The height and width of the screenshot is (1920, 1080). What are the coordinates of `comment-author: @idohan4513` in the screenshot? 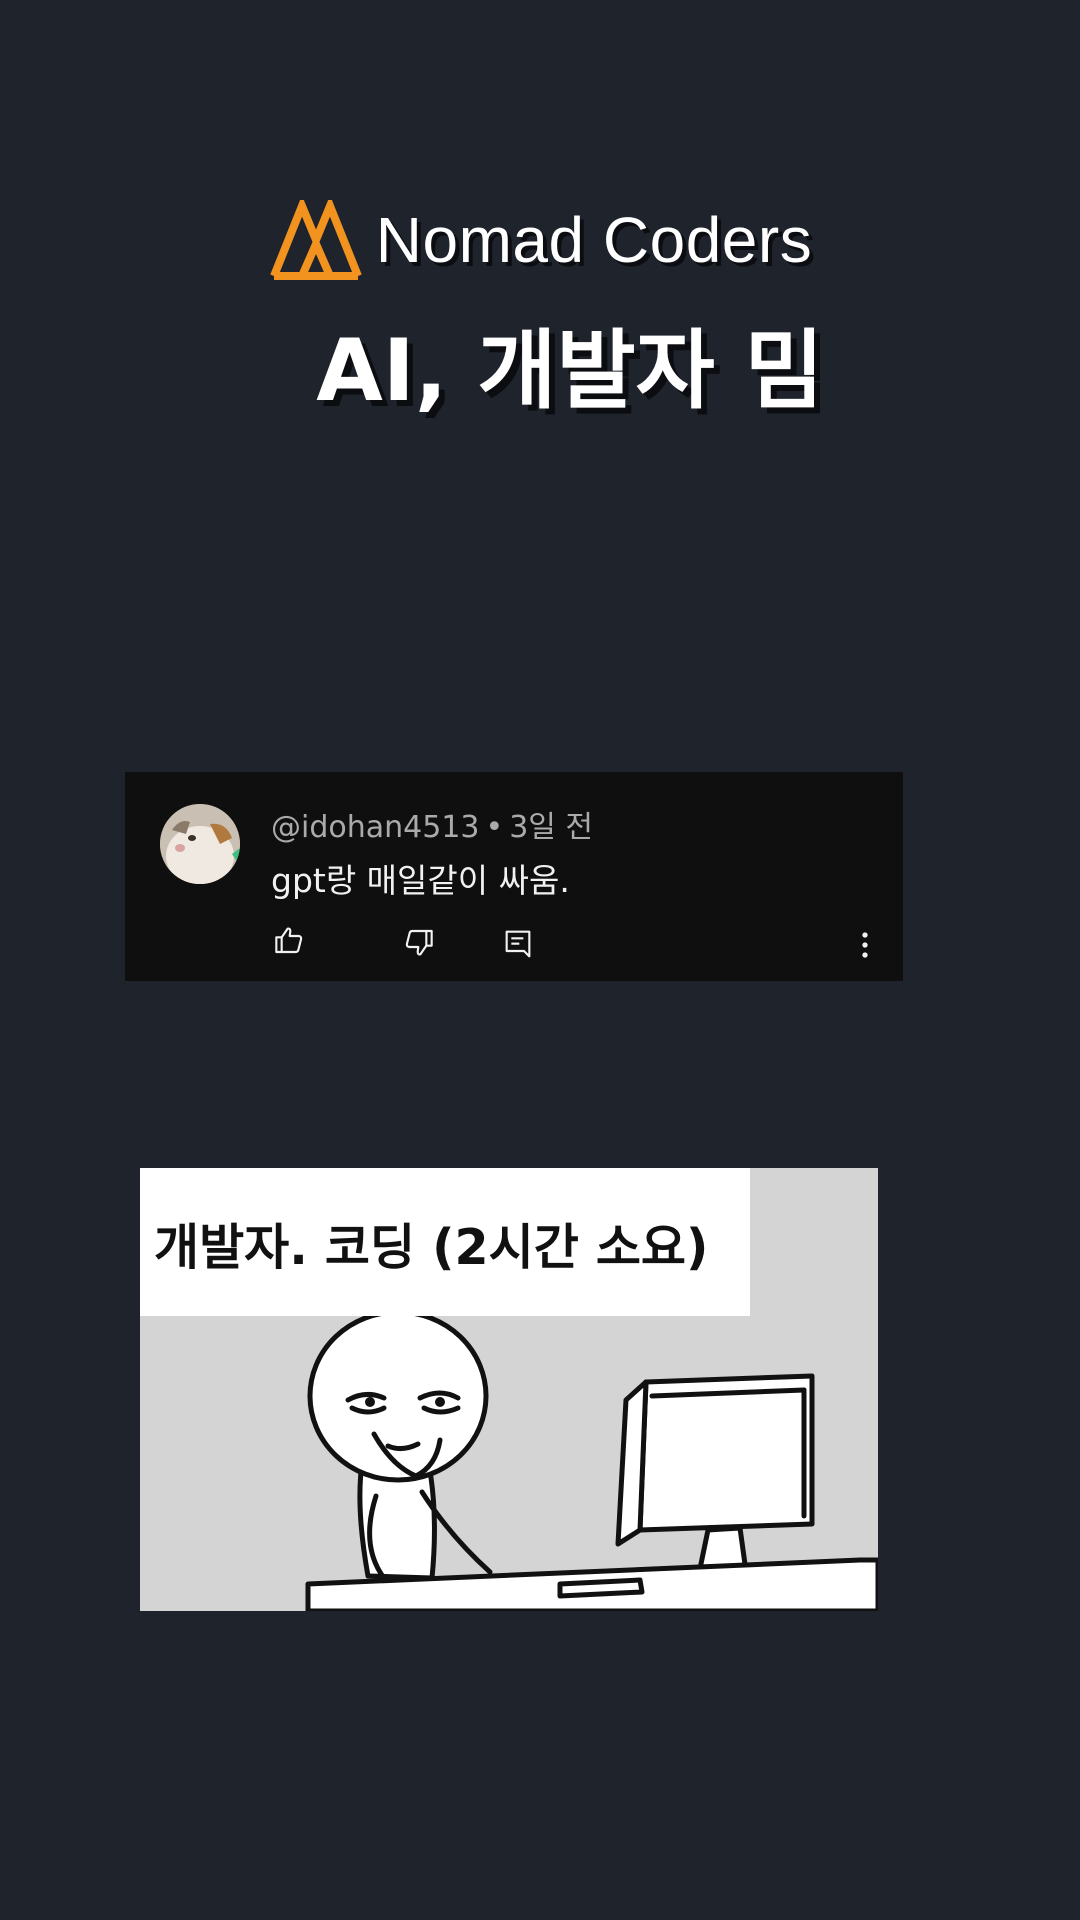 It's located at (375, 827).